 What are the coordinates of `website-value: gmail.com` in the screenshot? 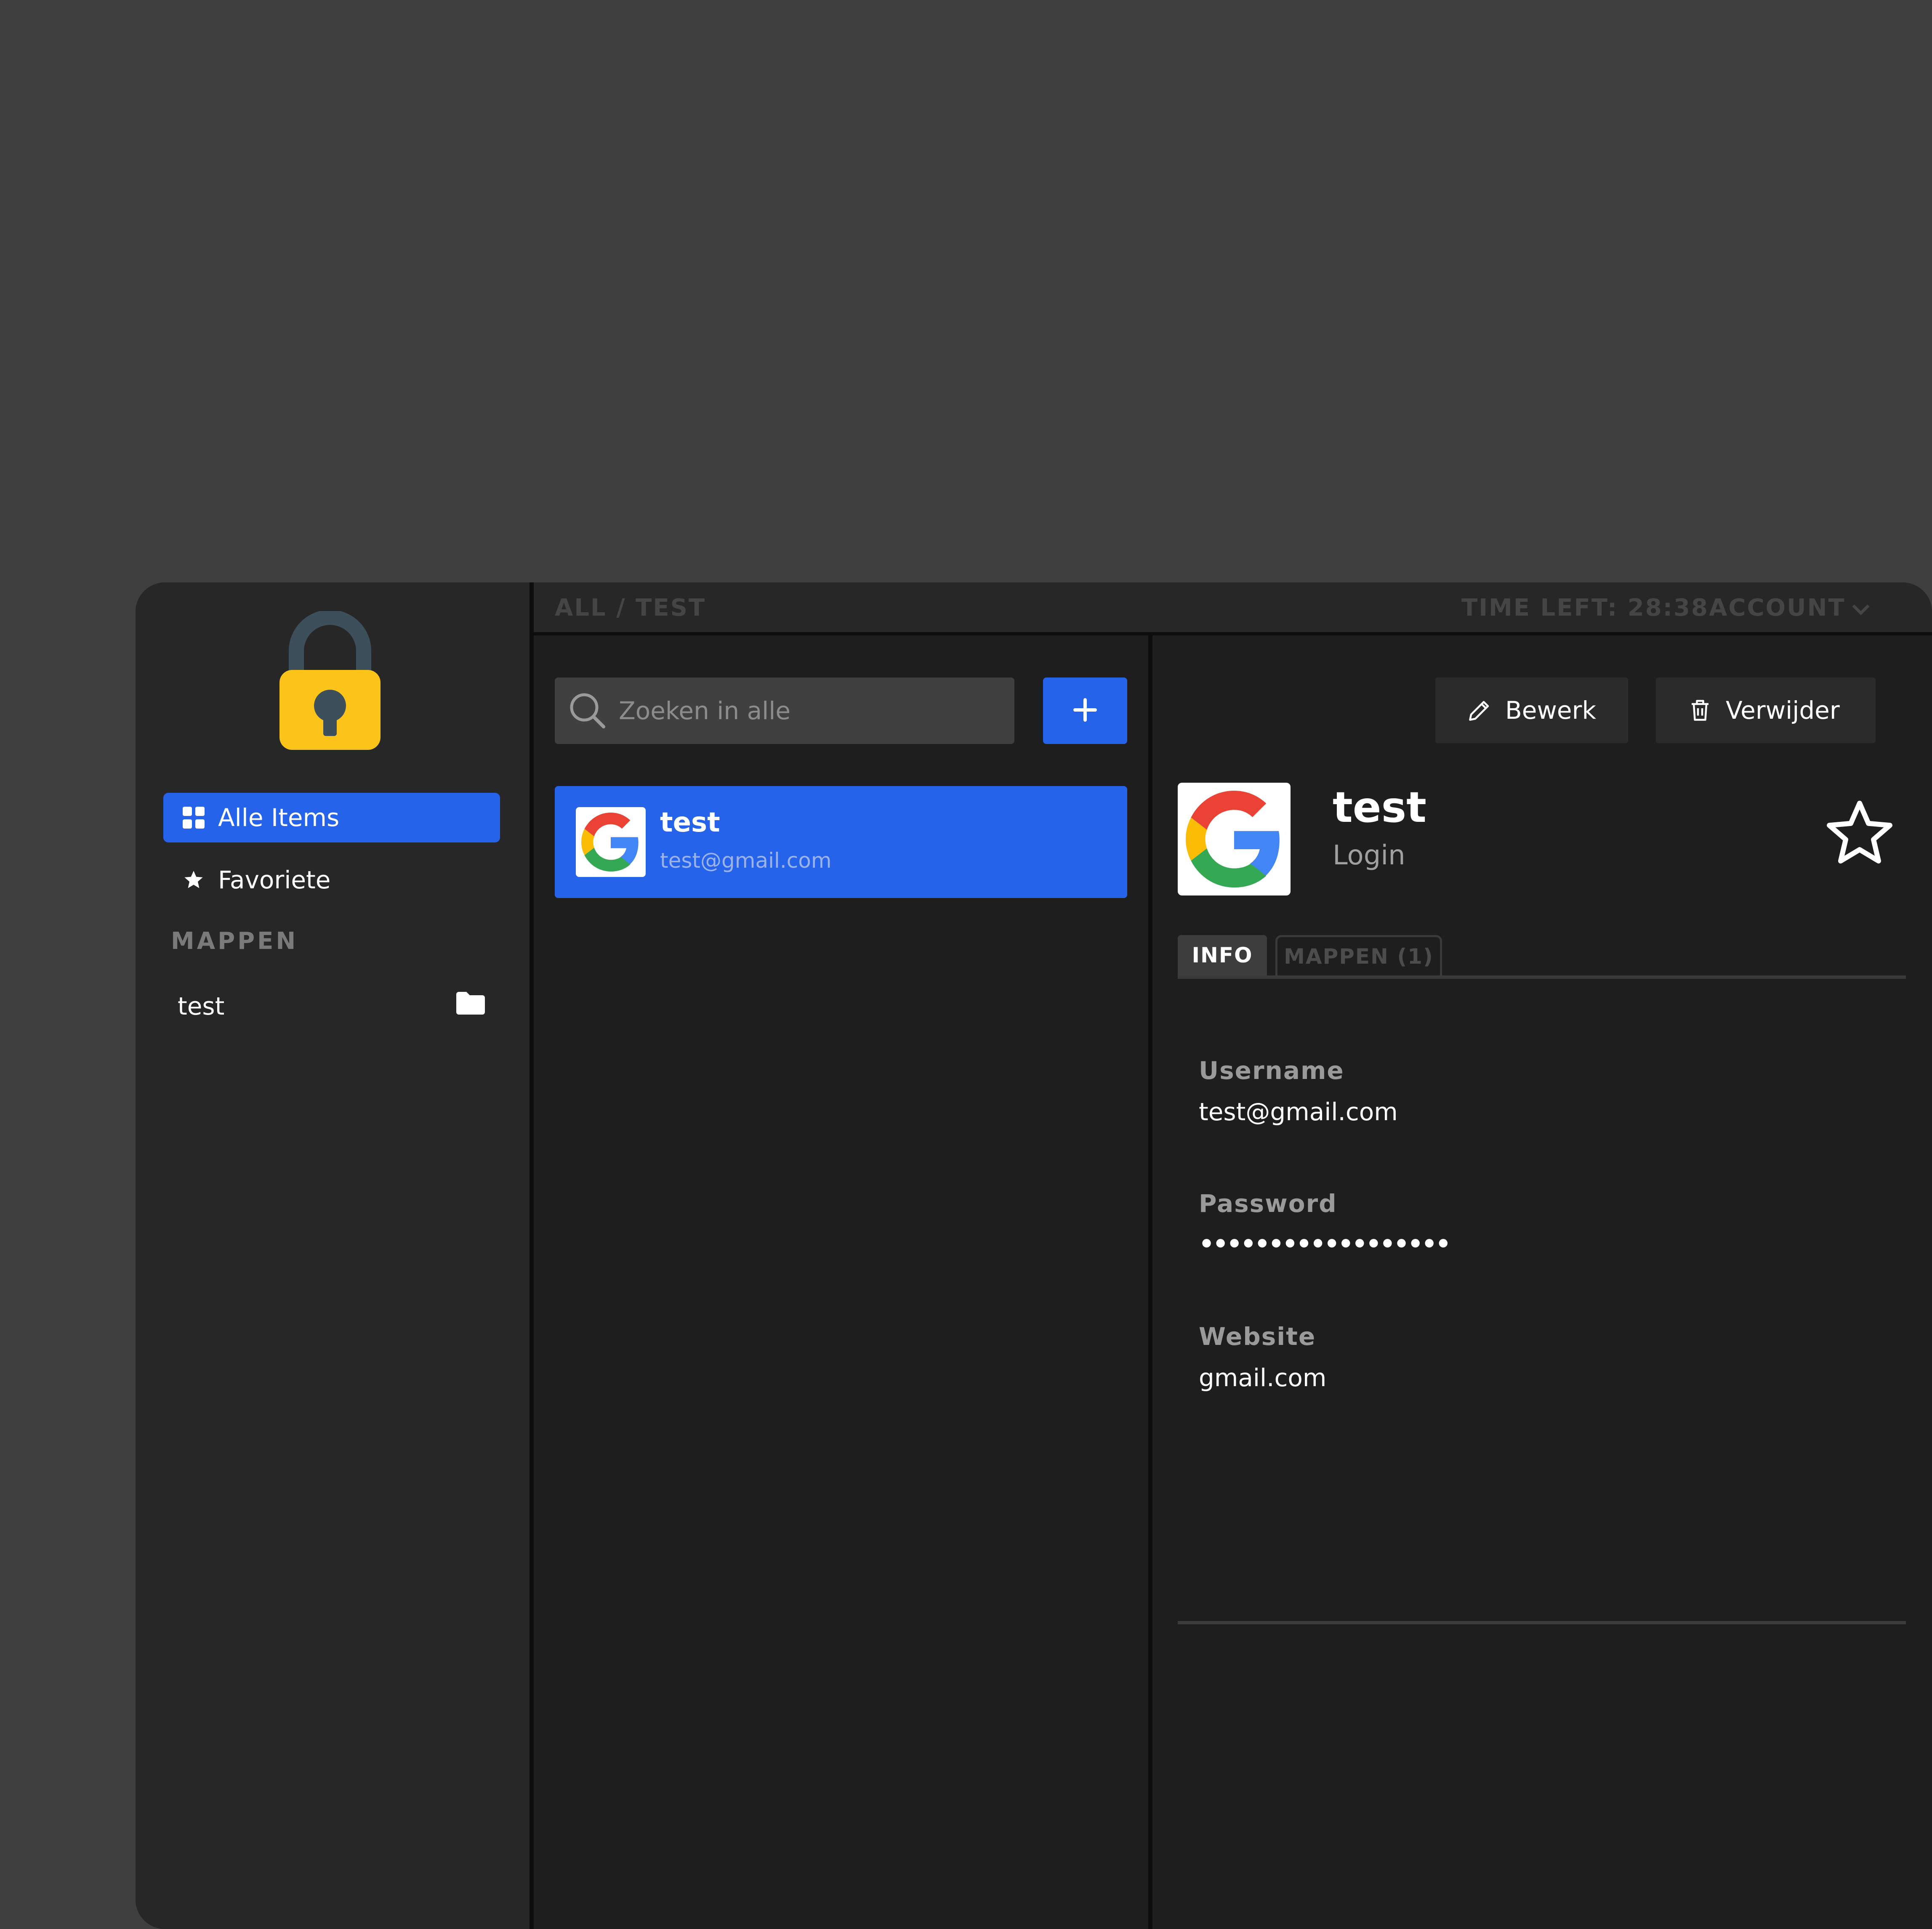 It's located at (1263, 1377).